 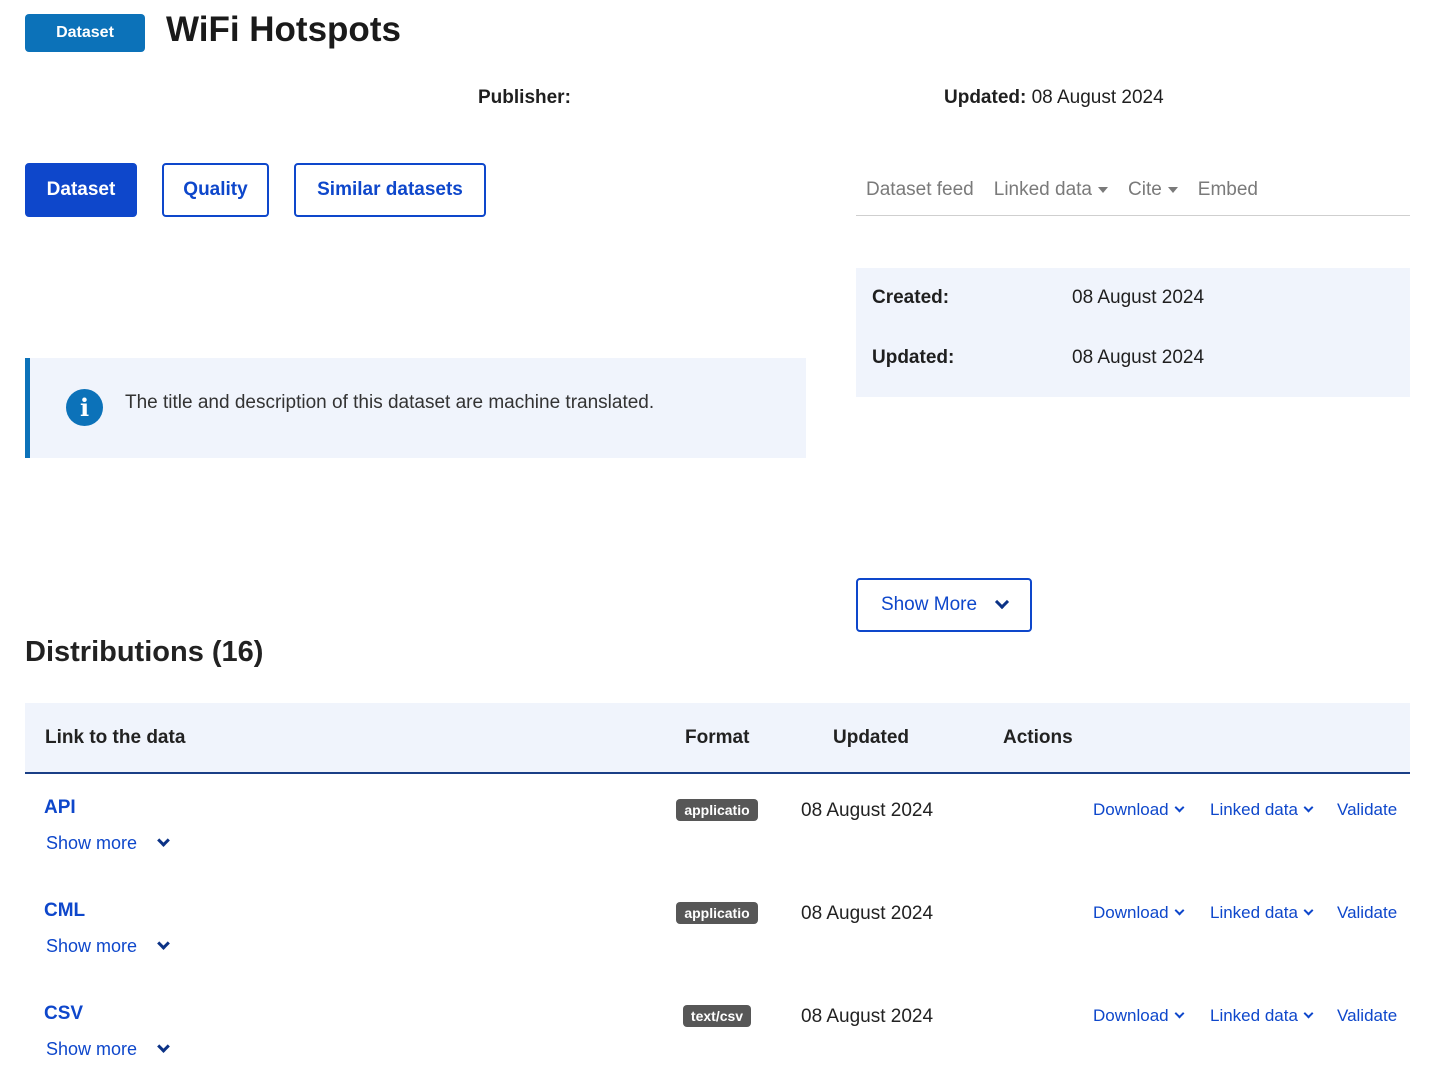 I want to click on column-header-actions: Actions, so click(x=1038, y=737).